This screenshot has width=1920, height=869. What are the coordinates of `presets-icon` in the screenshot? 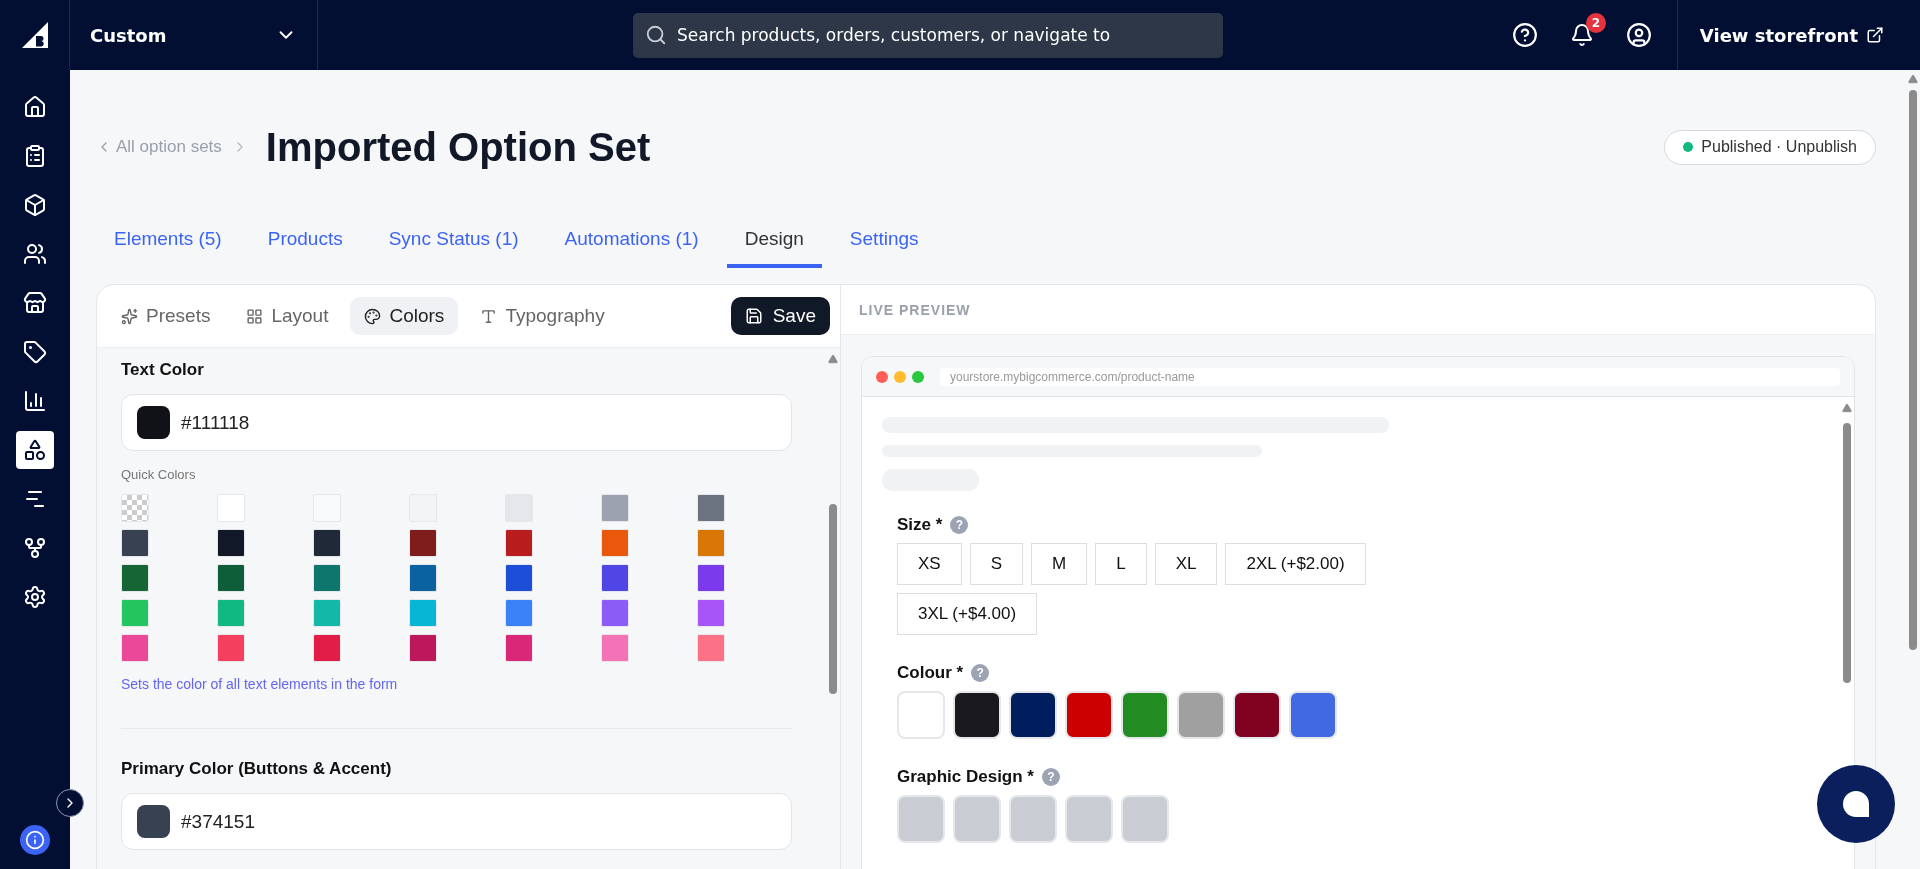 It's located at (129, 316).